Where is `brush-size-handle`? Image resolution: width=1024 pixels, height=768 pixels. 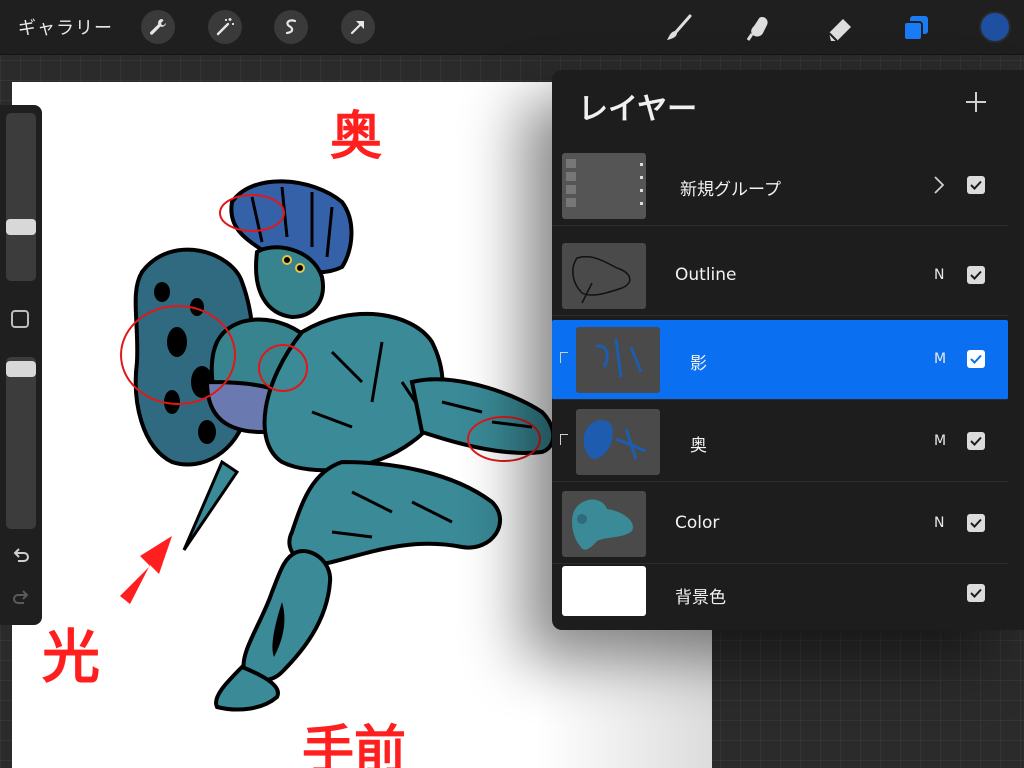
brush-size-handle is located at coordinates (21, 227).